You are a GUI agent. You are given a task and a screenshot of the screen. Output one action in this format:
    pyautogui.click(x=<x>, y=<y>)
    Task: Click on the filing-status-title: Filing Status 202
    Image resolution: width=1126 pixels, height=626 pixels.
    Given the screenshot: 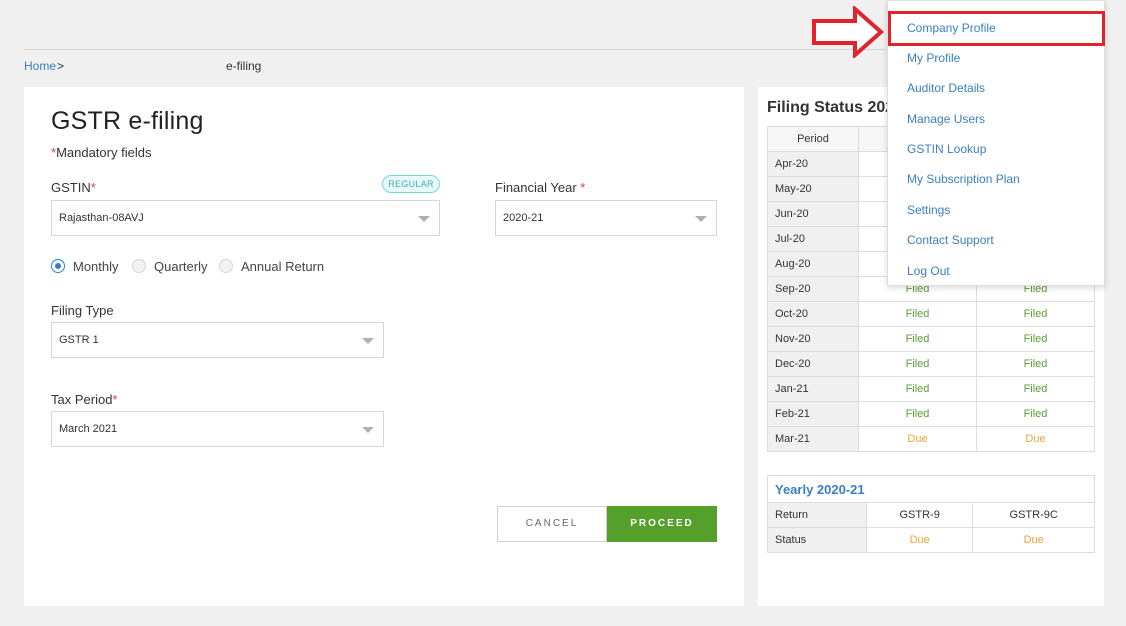 What is the action you would take?
    pyautogui.click(x=831, y=107)
    